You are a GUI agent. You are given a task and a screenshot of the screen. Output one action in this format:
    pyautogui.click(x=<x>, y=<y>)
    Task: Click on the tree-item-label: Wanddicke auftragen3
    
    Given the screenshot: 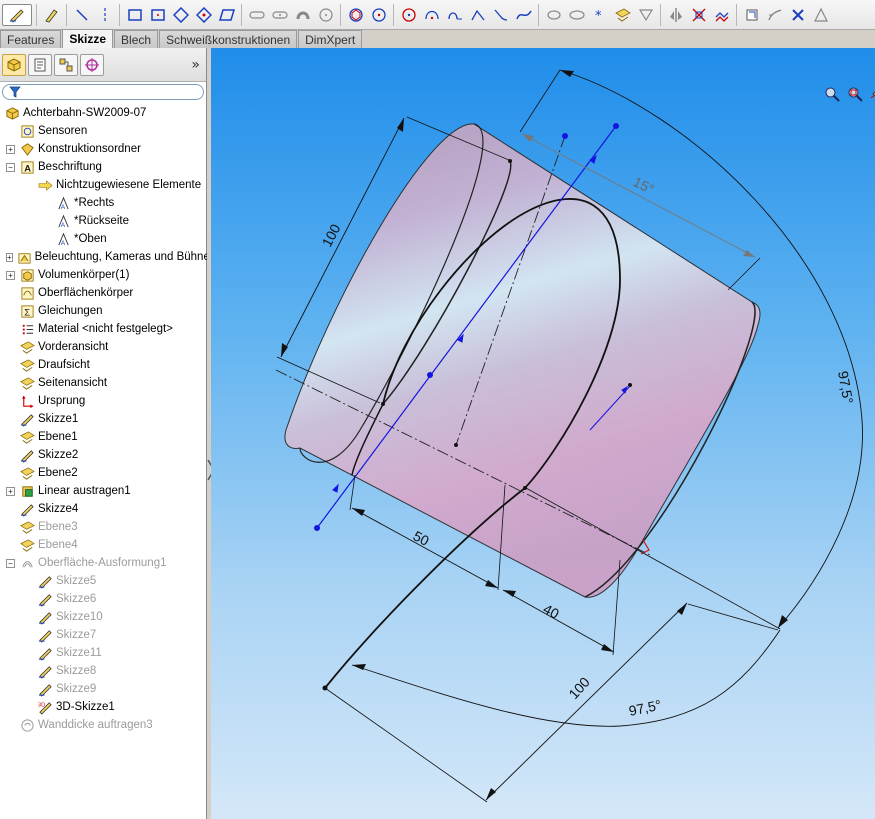 What is the action you would take?
    pyautogui.click(x=95, y=725)
    